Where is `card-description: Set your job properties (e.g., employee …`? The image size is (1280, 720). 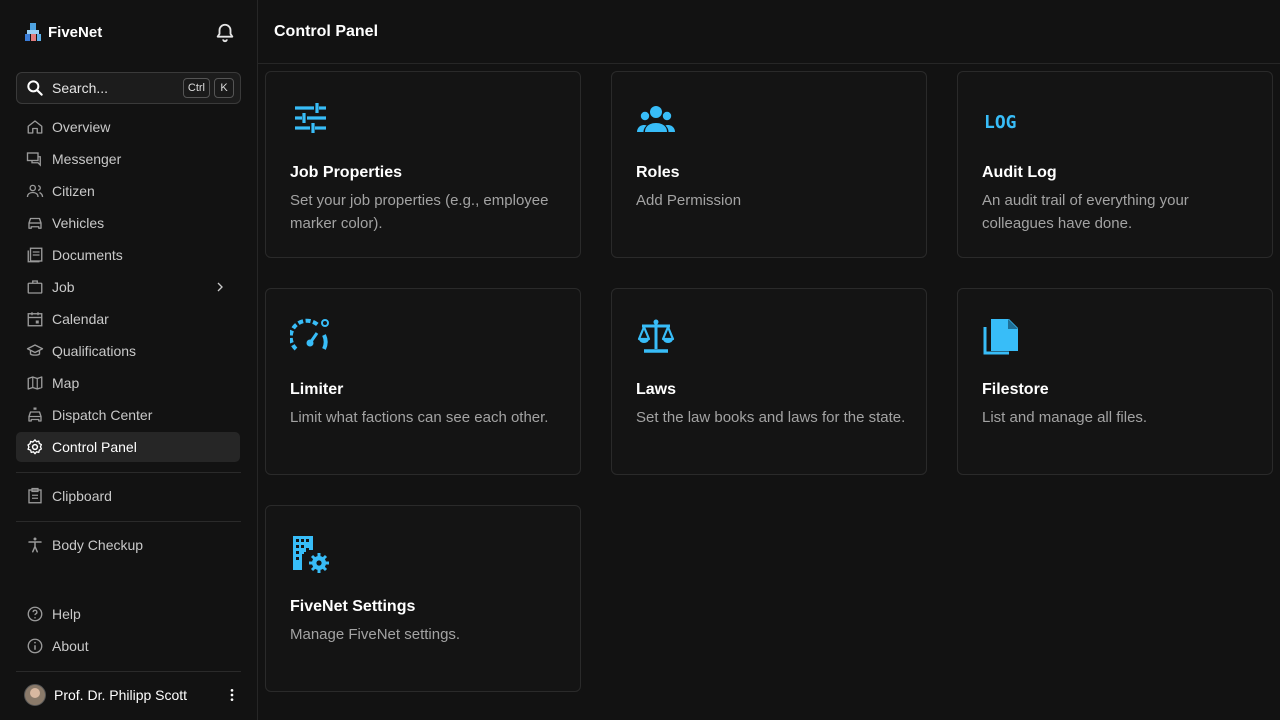
card-description: Set your job properties (e.g., employee … is located at coordinates (419, 212).